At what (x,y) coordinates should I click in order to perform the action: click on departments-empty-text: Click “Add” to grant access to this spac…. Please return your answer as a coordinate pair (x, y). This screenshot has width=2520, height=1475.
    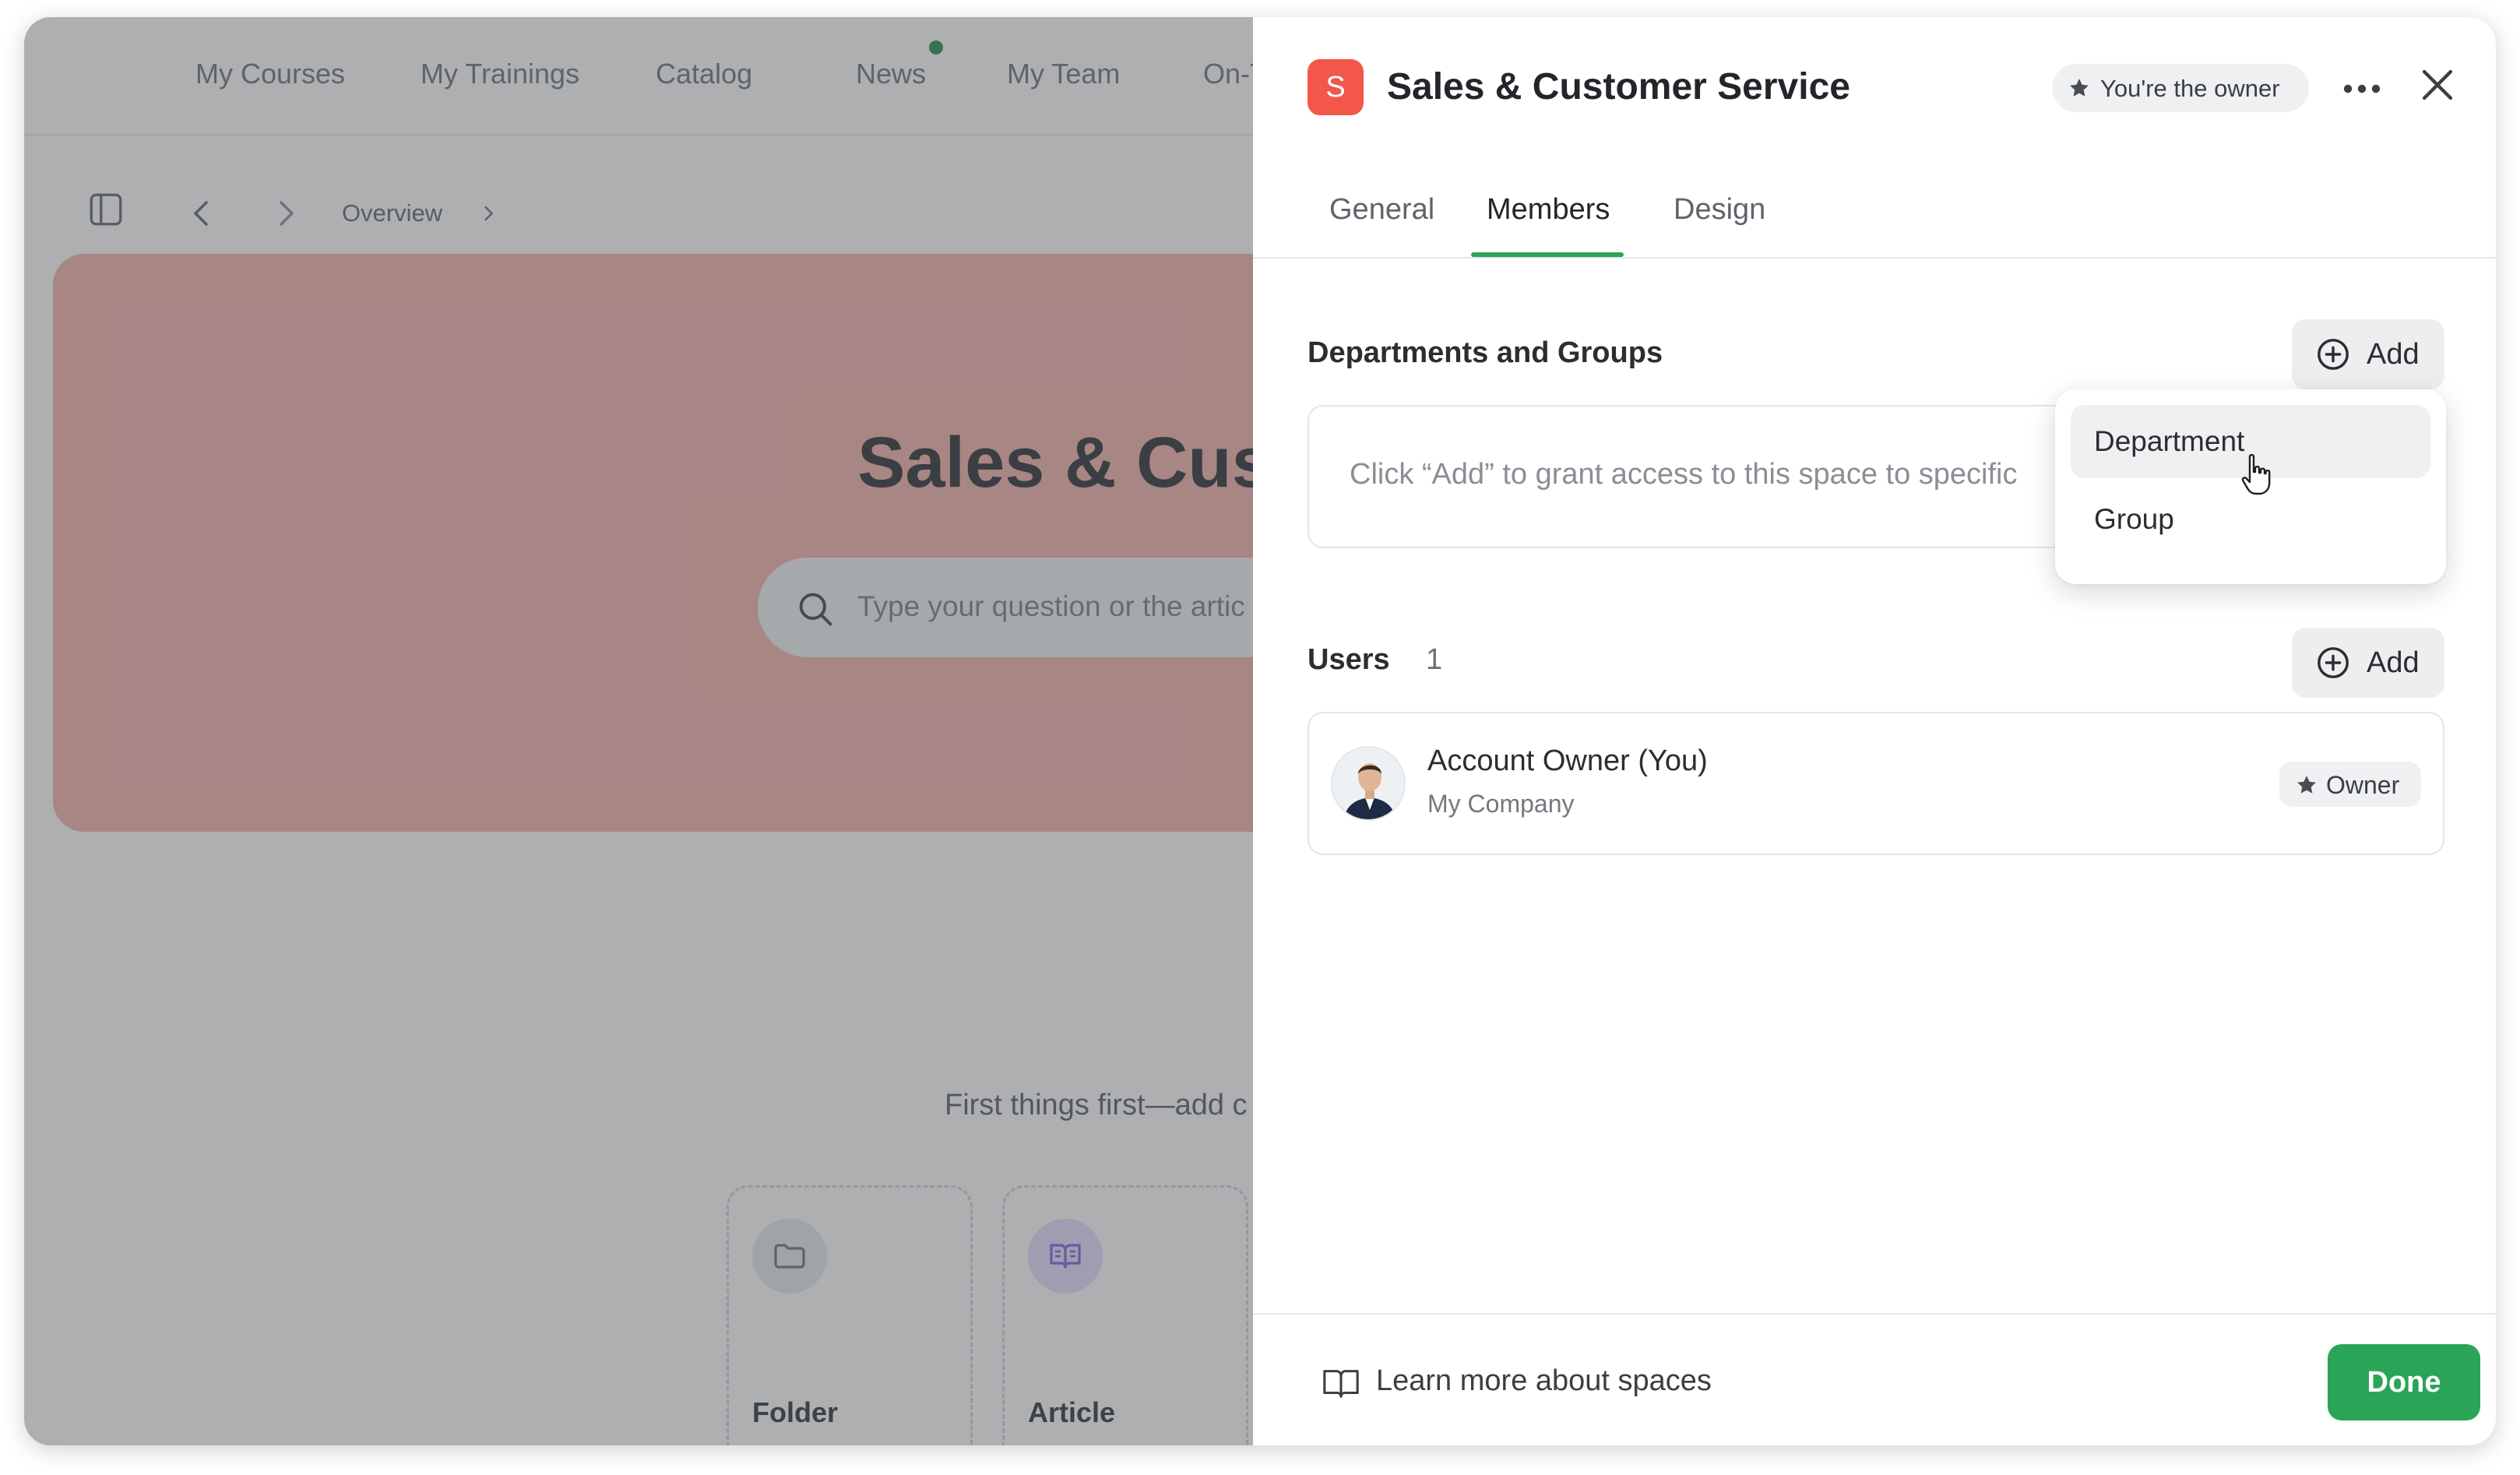
    Looking at the image, I should click on (1684, 474).